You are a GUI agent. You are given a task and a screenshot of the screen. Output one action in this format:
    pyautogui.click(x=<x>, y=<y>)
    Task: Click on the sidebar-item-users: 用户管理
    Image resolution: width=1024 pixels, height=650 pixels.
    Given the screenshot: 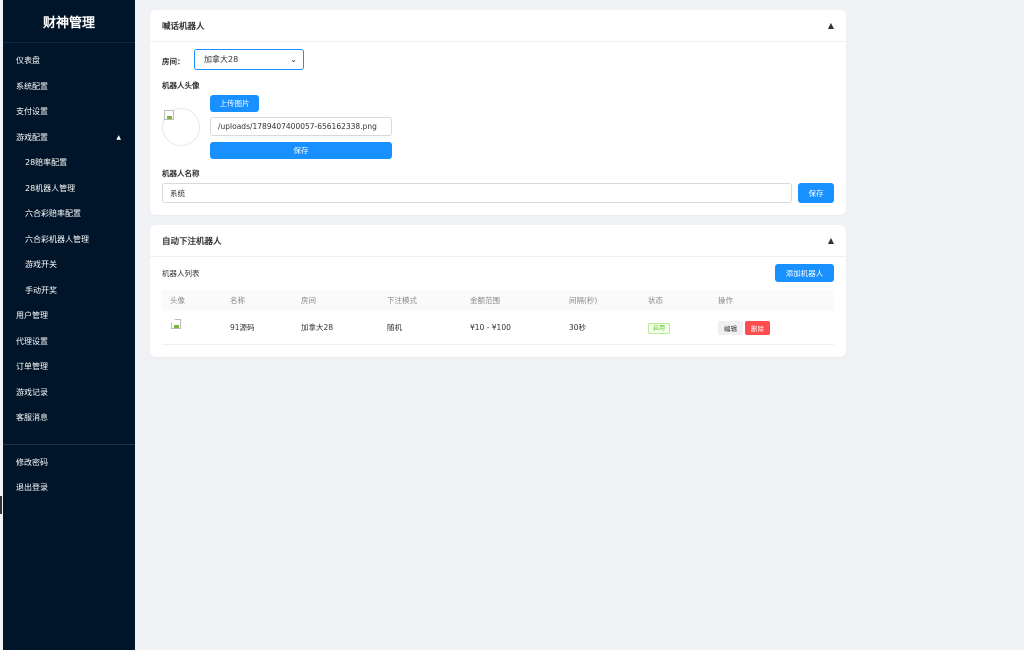 What is the action you would take?
    pyautogui.click(x=69, y=316)
    